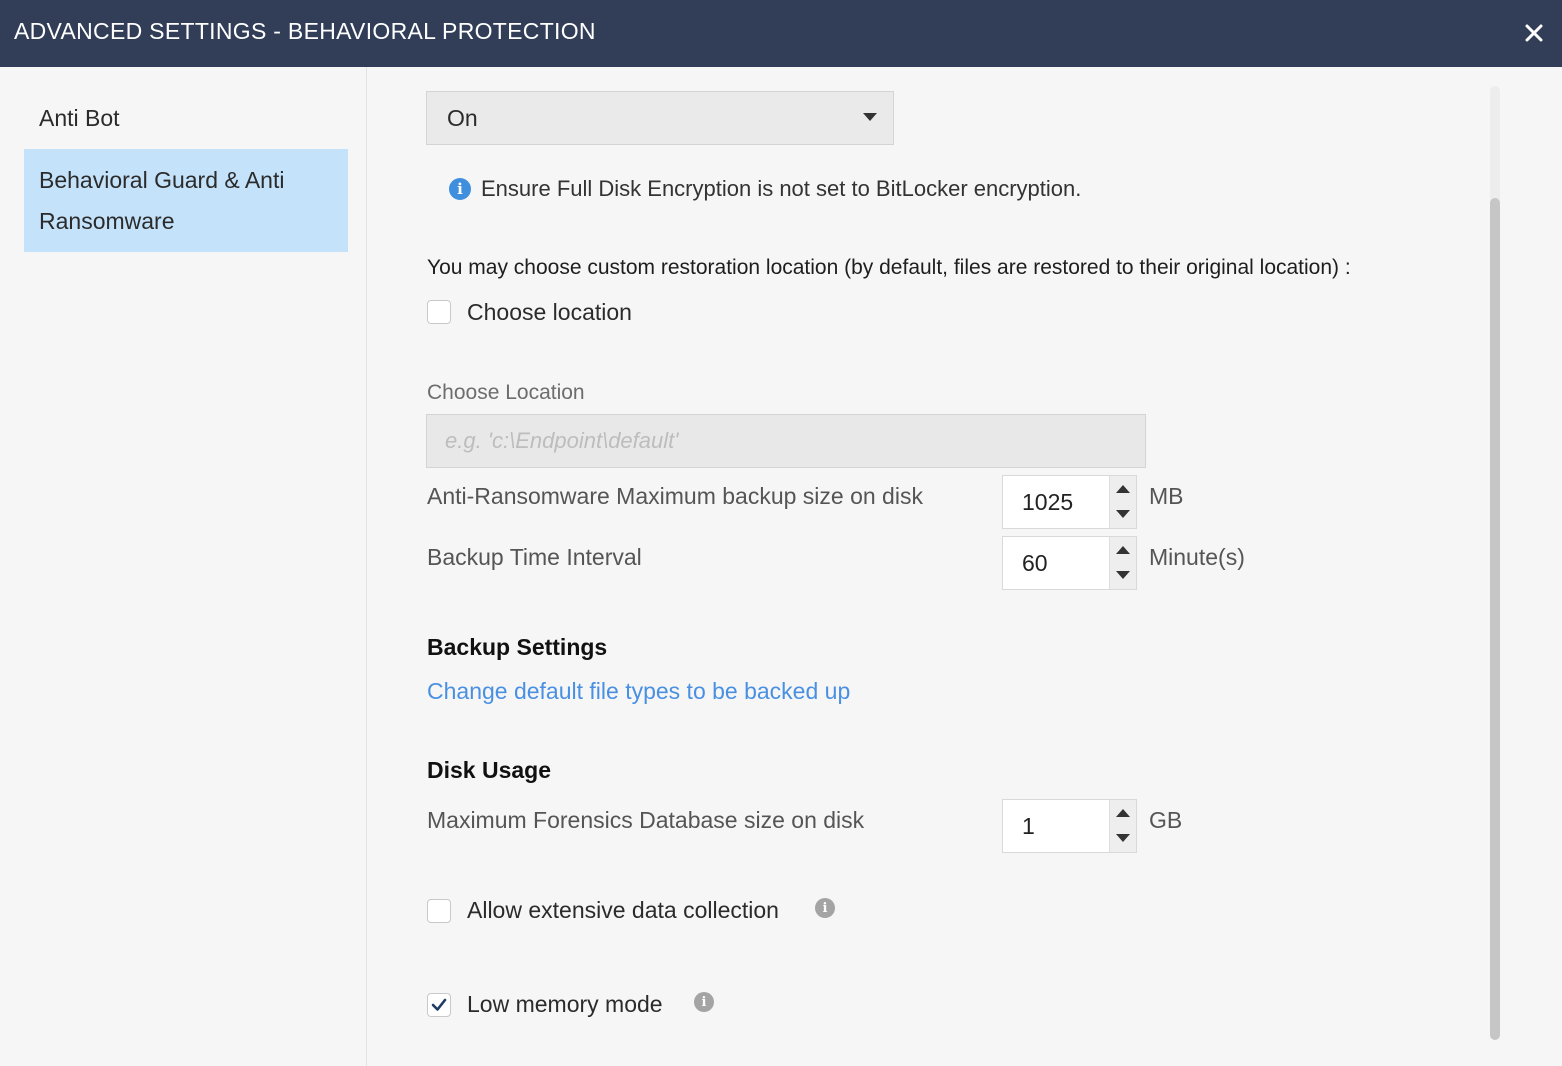 This screenshot has width=1562, height=1066. Describe the element at coordinates (439, 312) in the screenshot. I see `choose-location-checkbox` at that location.